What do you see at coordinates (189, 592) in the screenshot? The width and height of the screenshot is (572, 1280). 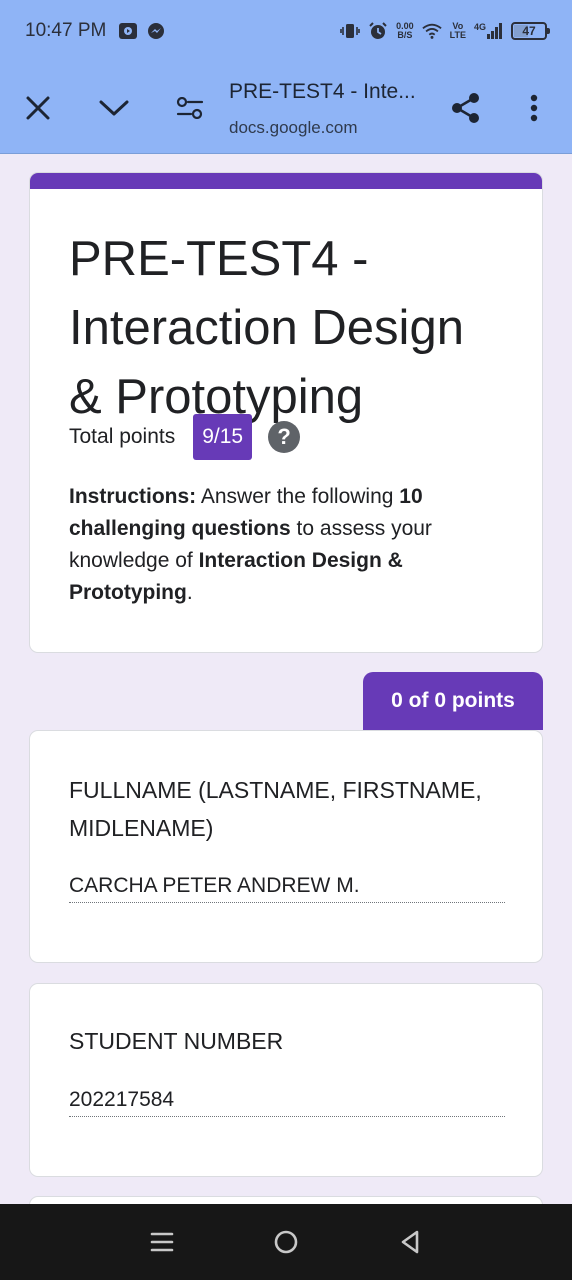 I see `instructions-text-3: .` at bounding box center [189, 592].